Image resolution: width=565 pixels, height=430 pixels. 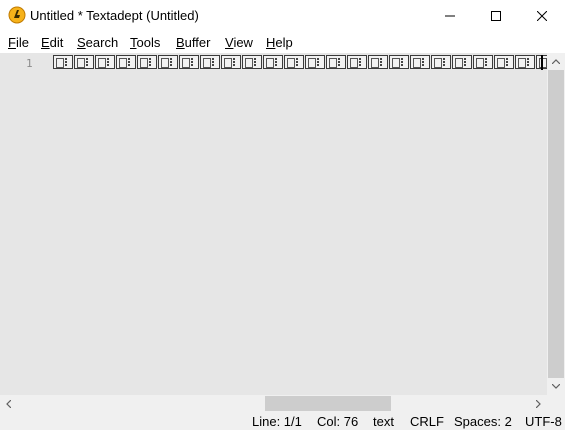 What do you see at coordinates (29, 63) in the screenshot?
I see `line-number: 1` at bounding box center [29, 63].